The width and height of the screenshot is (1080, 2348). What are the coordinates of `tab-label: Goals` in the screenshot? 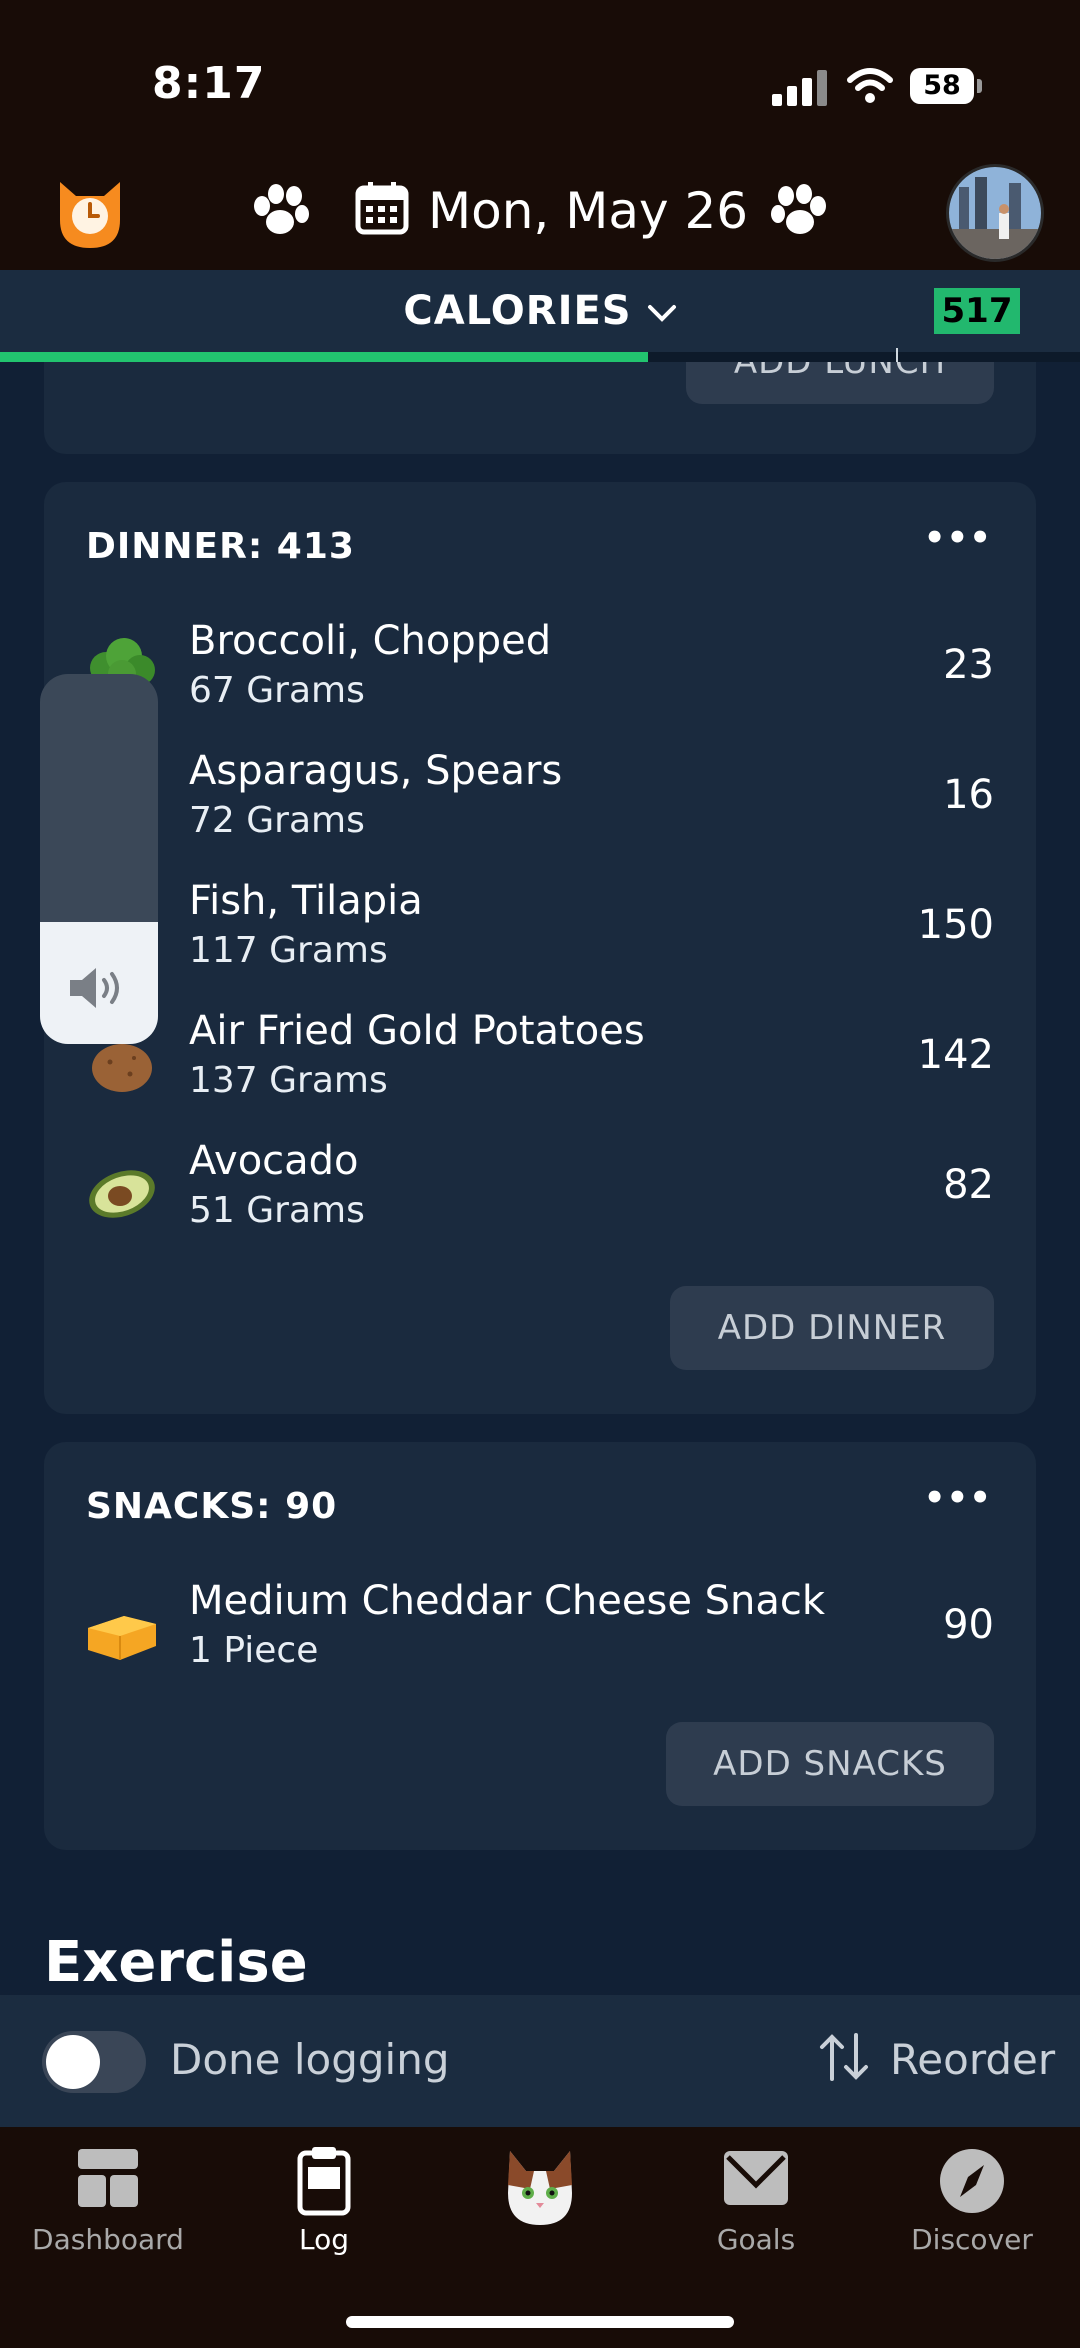 It's located at (756, 2239).